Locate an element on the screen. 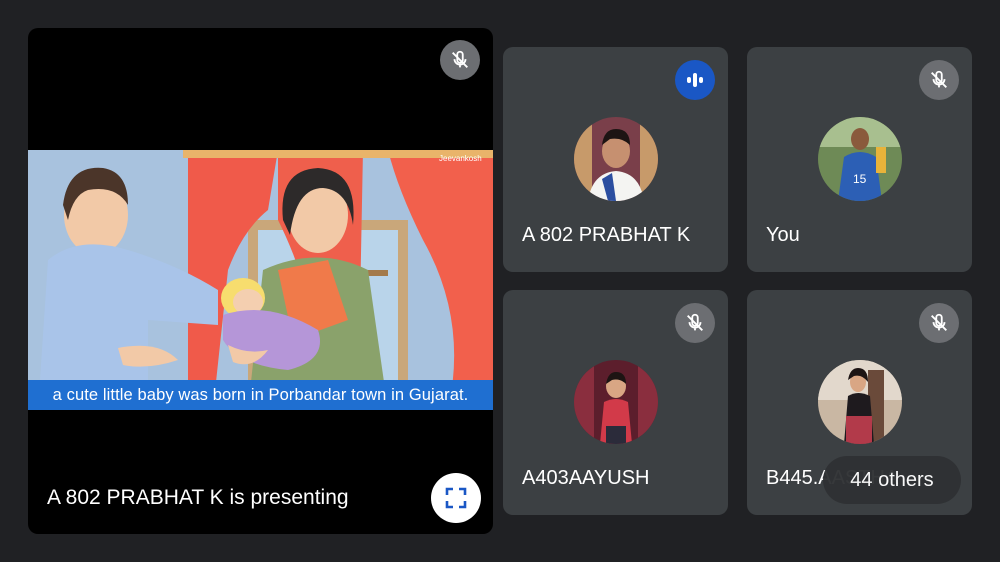 The image size is (1000, 562). presenting-label: A 802 PRABHAT K is presenting is located at coordinates (198, 497).